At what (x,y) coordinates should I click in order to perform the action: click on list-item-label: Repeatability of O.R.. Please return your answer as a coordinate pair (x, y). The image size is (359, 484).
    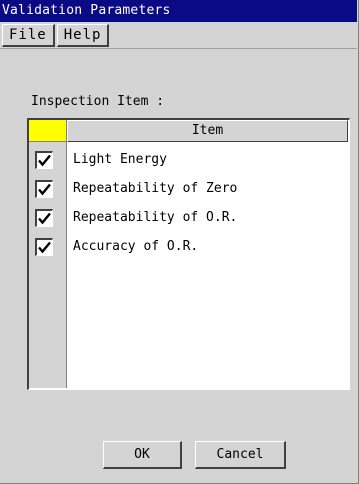
    Looking at the image, I should click on (155, 217).